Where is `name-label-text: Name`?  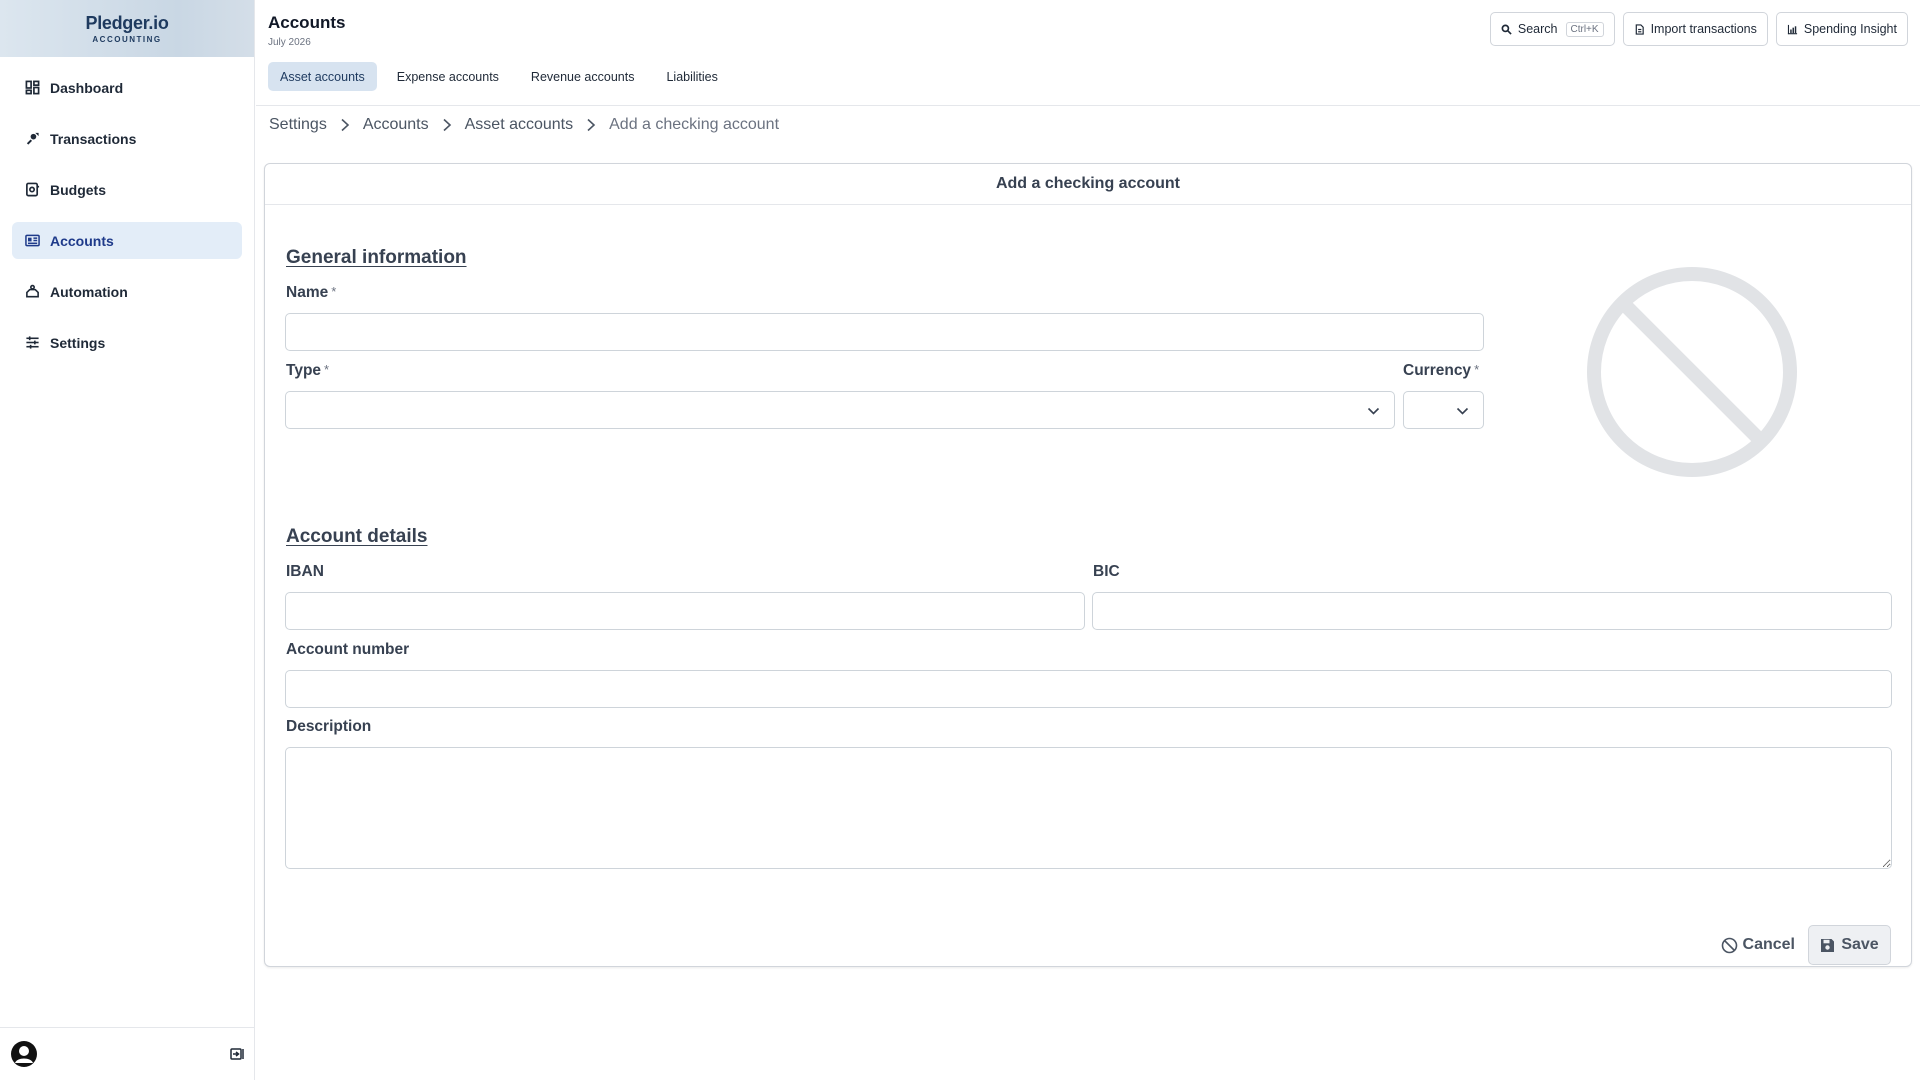
name-label-text: Name is located at coordinates (307, 292).